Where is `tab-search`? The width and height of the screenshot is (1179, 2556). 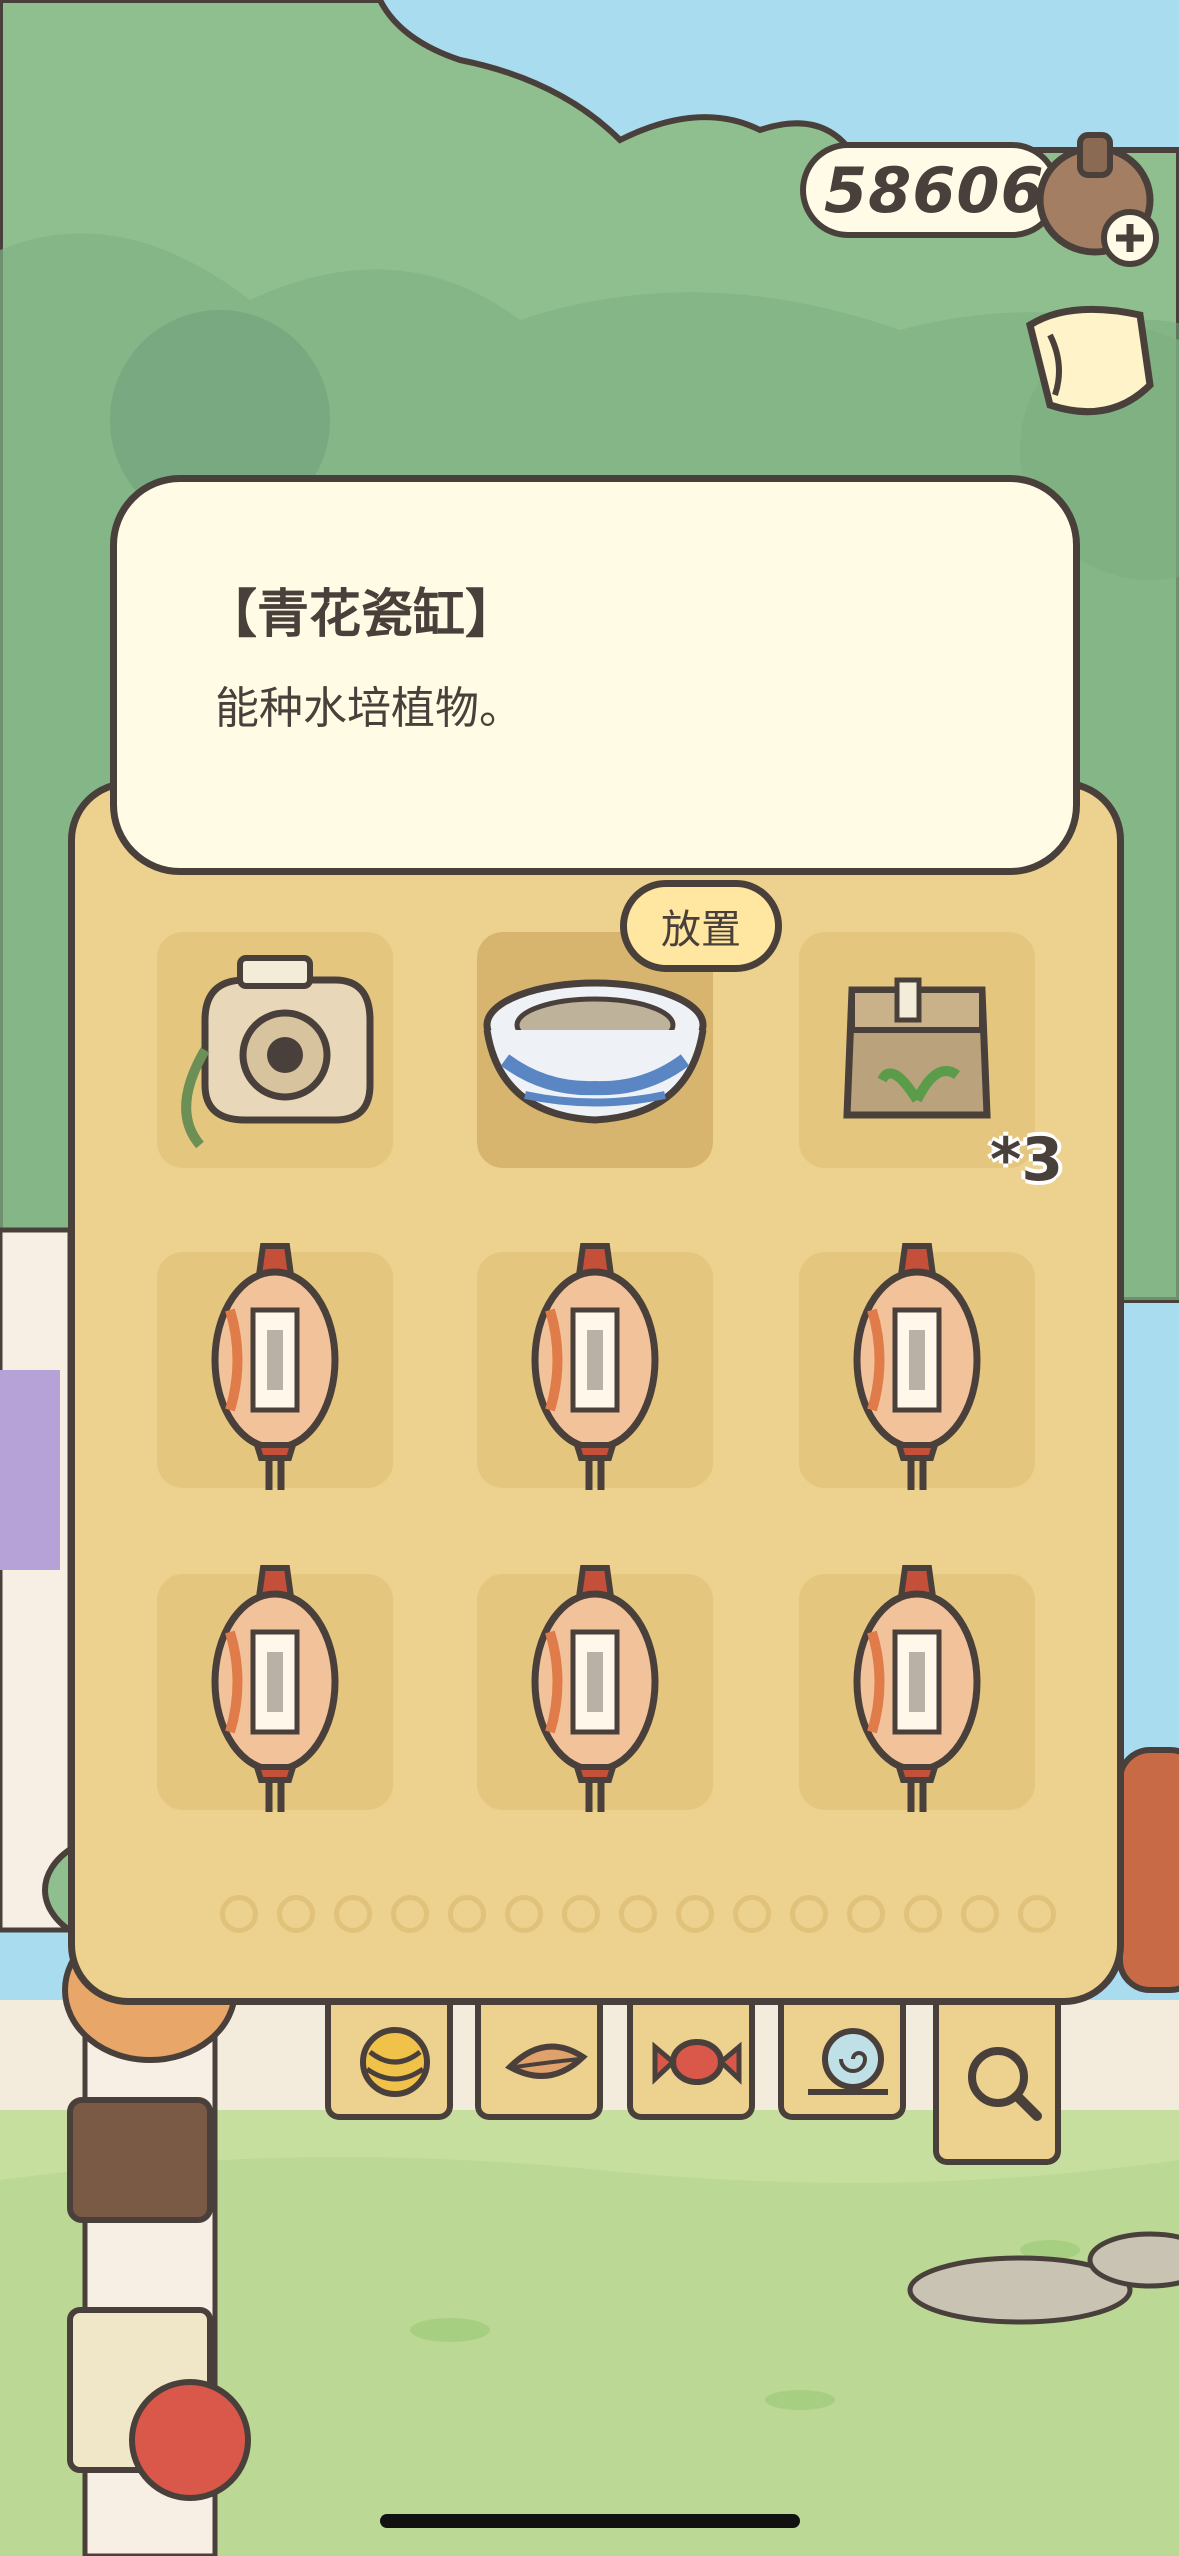 tab-search is located at coordinates (997, 2085).